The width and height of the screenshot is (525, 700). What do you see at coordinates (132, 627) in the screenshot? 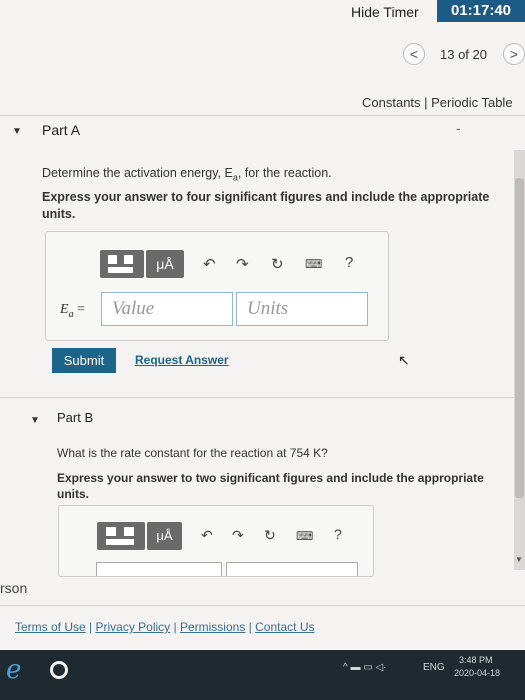
I see `privacy-link: Privacy Policy` at bounding box center [132, 627].